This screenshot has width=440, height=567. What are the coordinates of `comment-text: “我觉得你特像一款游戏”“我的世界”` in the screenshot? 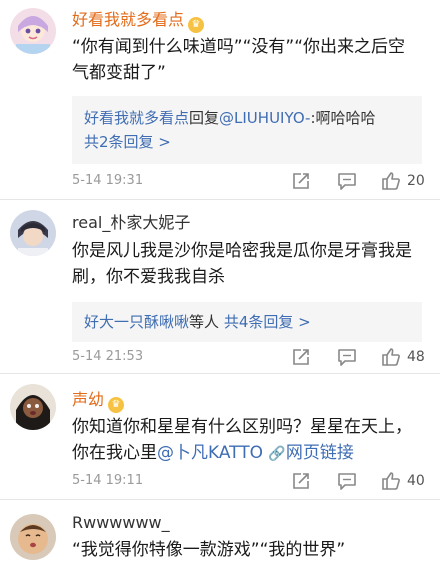 It's located at (209, 550).